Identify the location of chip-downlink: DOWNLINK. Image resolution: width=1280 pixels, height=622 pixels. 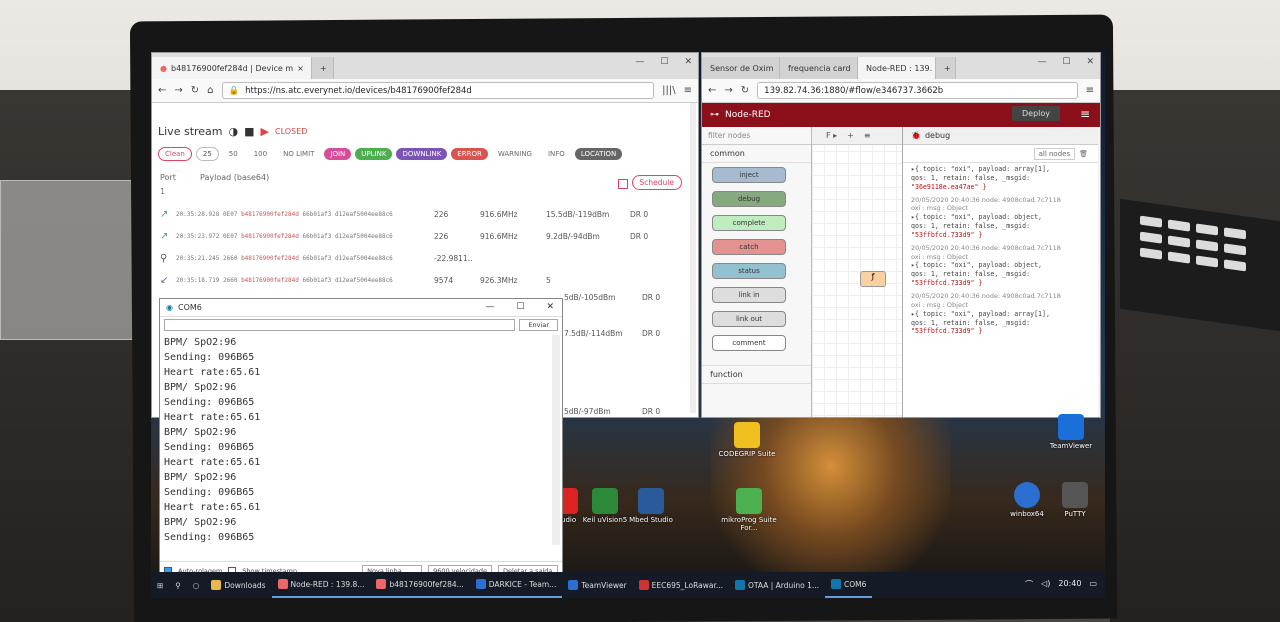
(422, 154).